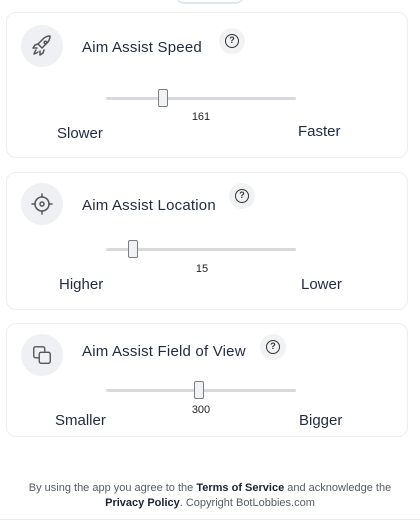 This screenshot has height=520, width=420. Describe the element at coordinates (201, 249) in the screenshot. I see `location-slider` at that location.